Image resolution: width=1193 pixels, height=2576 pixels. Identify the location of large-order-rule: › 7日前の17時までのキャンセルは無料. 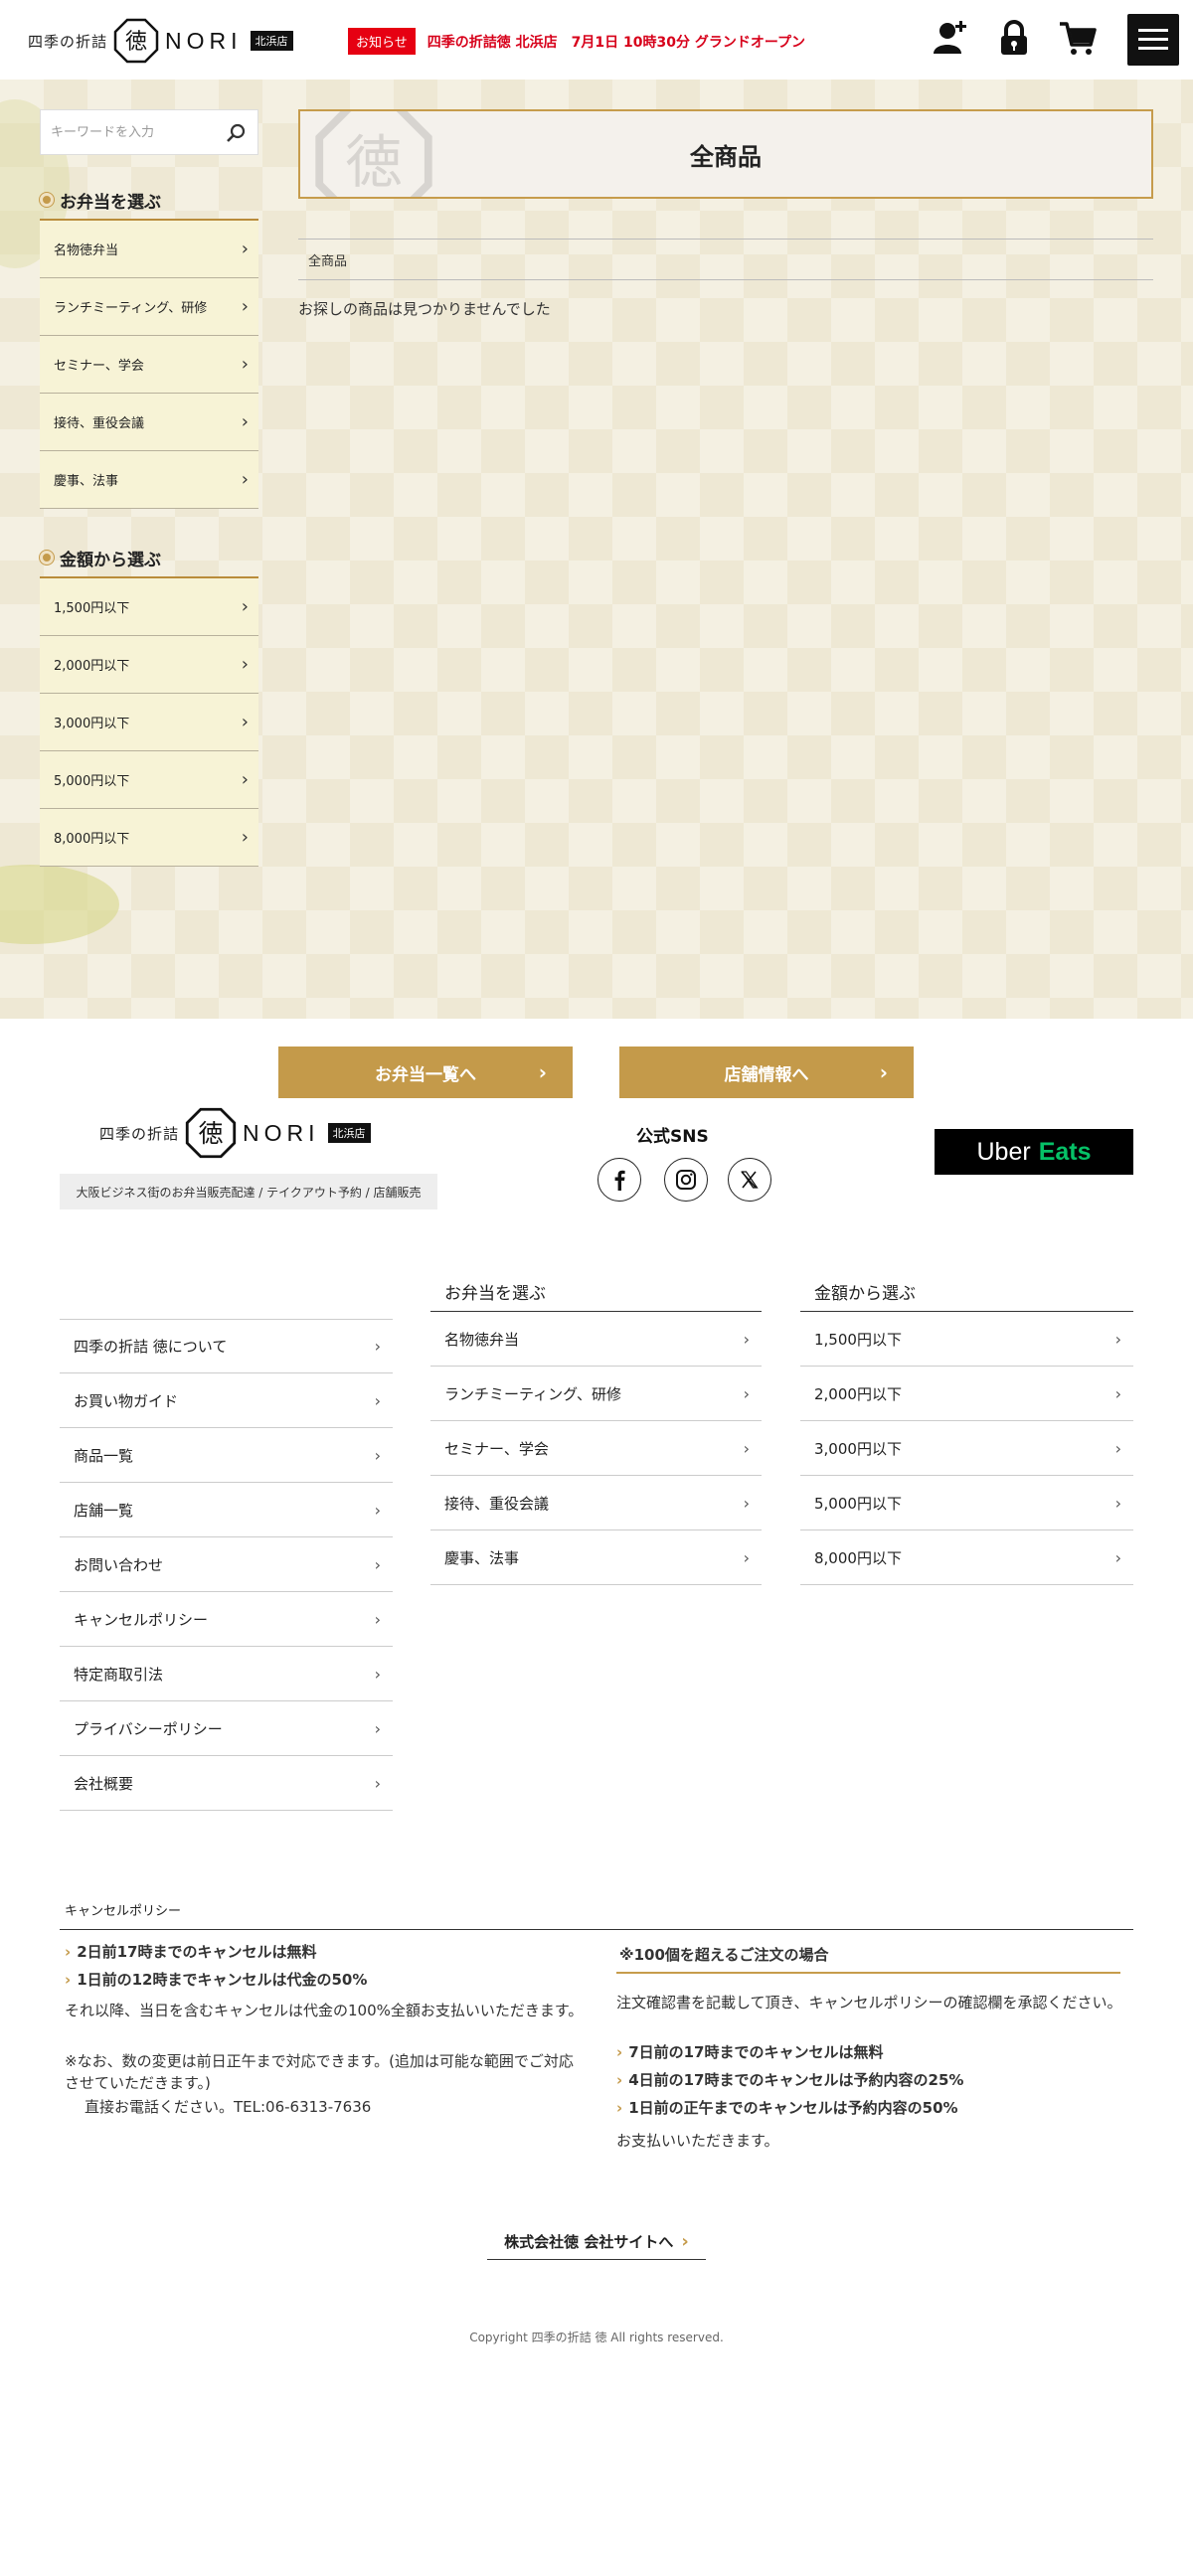
(750, 2052).